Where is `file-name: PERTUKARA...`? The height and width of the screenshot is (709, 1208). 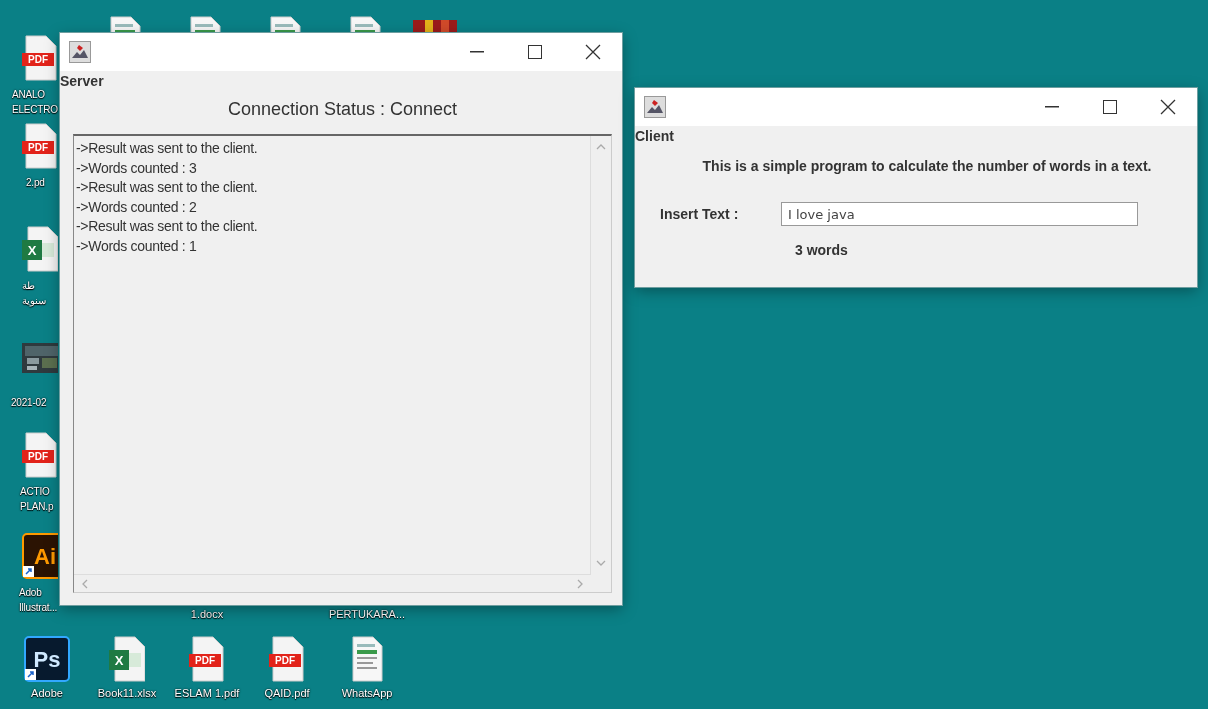
file-name: PERTUKARA... is located at coordinates (367, 614).